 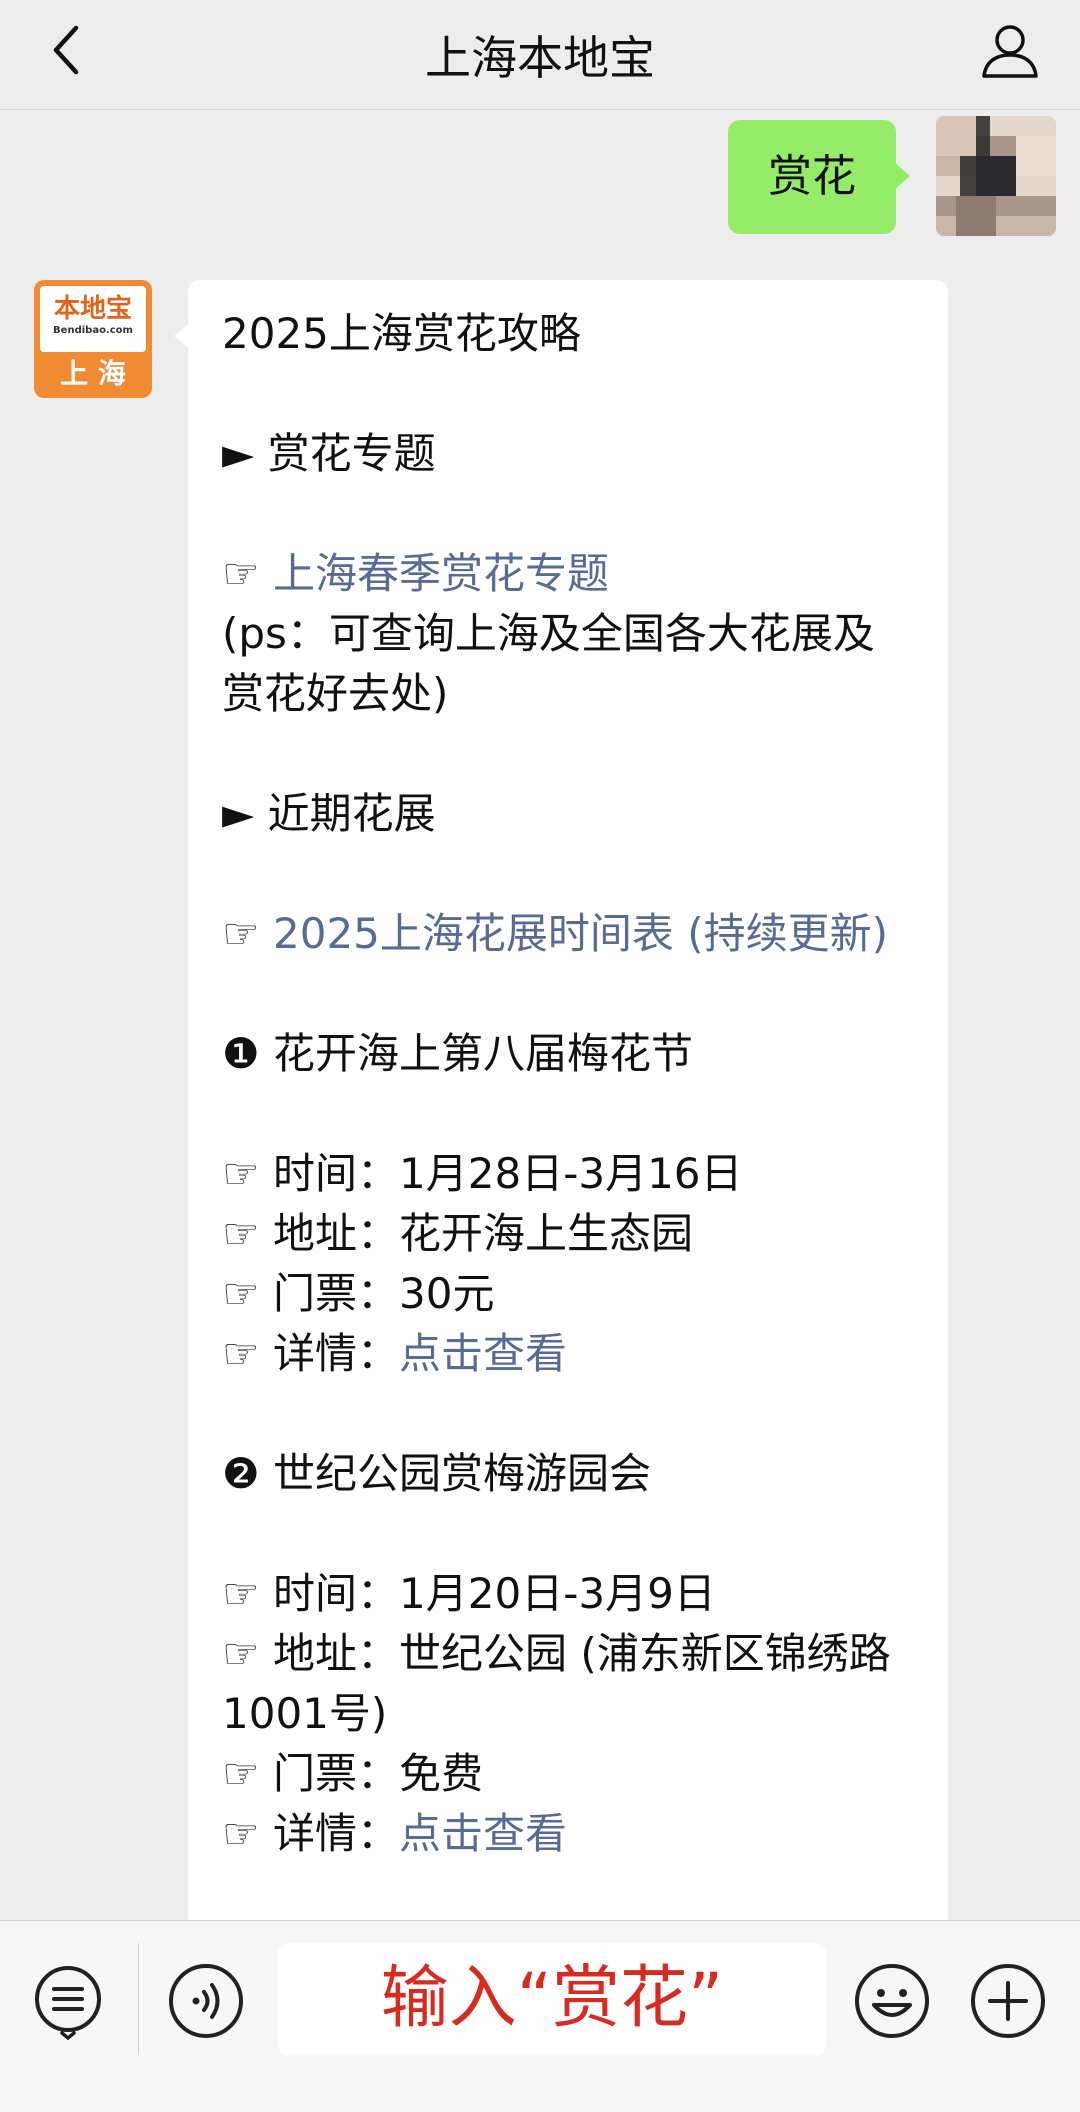 I want to click on section-heading-exhibitions: ► 近期花展, so click(x=329, y=813).